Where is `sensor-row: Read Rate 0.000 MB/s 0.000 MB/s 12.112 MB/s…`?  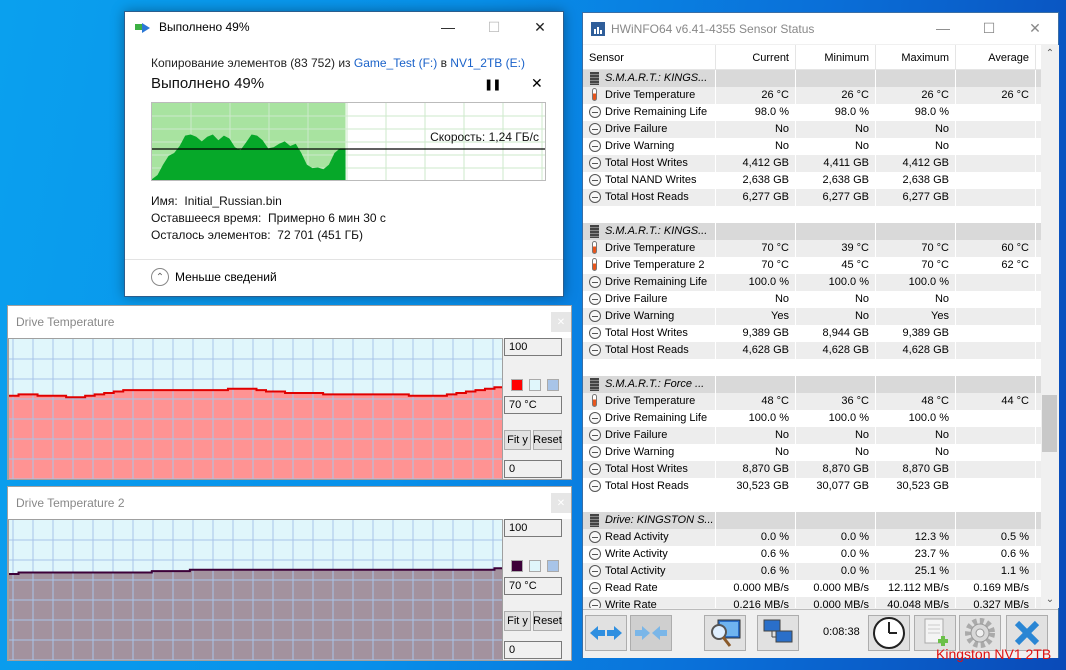 sensor-row: Read Rate 0.000 MB/s 0.000 MB/s 12.112 MB/s… is located at coordinates (812, 588).